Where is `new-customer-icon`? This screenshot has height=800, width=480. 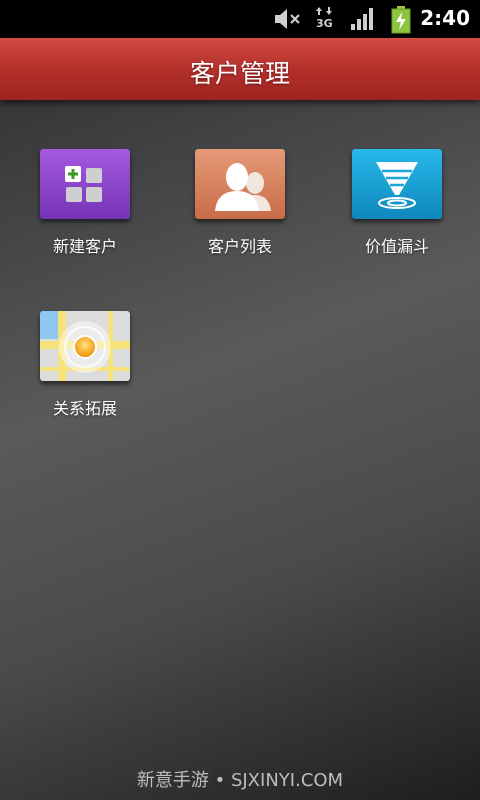
new-customer-icon is located at coordinates (85, 184).